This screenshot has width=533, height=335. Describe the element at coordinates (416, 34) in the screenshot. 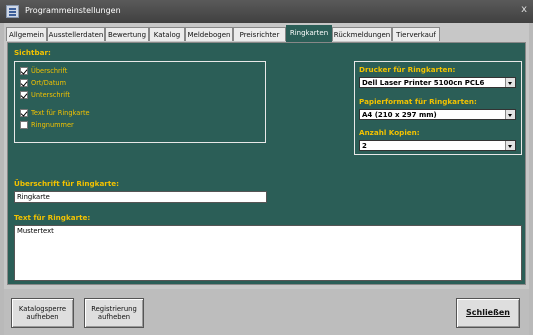

I see `tab-tierverkauf: Tierverkauf` at that location.